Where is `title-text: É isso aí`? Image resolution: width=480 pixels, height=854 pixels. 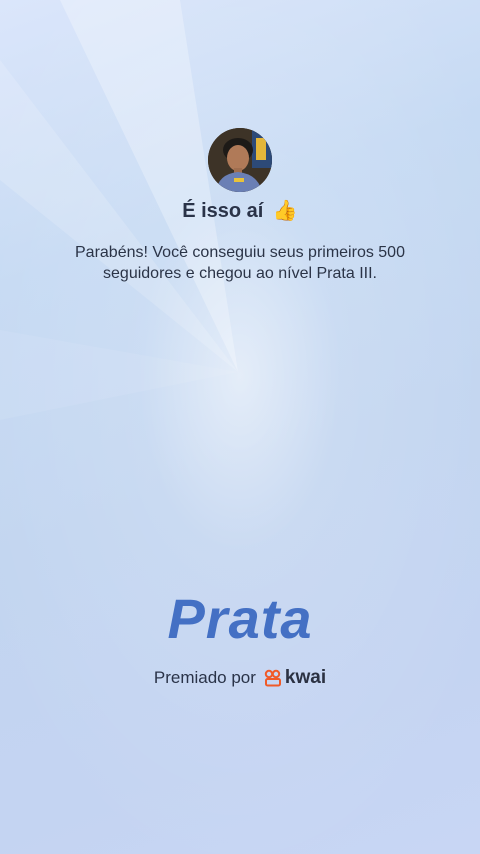 title-text: É isso aí is located at coordinates (223, 211).